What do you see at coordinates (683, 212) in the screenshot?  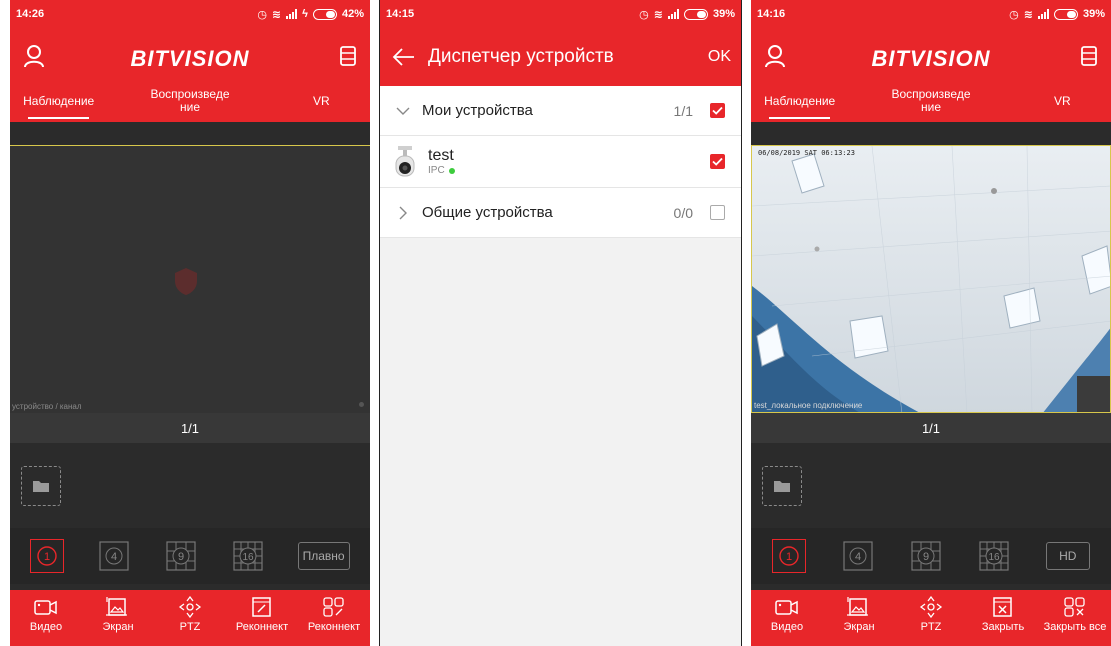 I see `group-count: 0/0` at bounding box center [683, 212].